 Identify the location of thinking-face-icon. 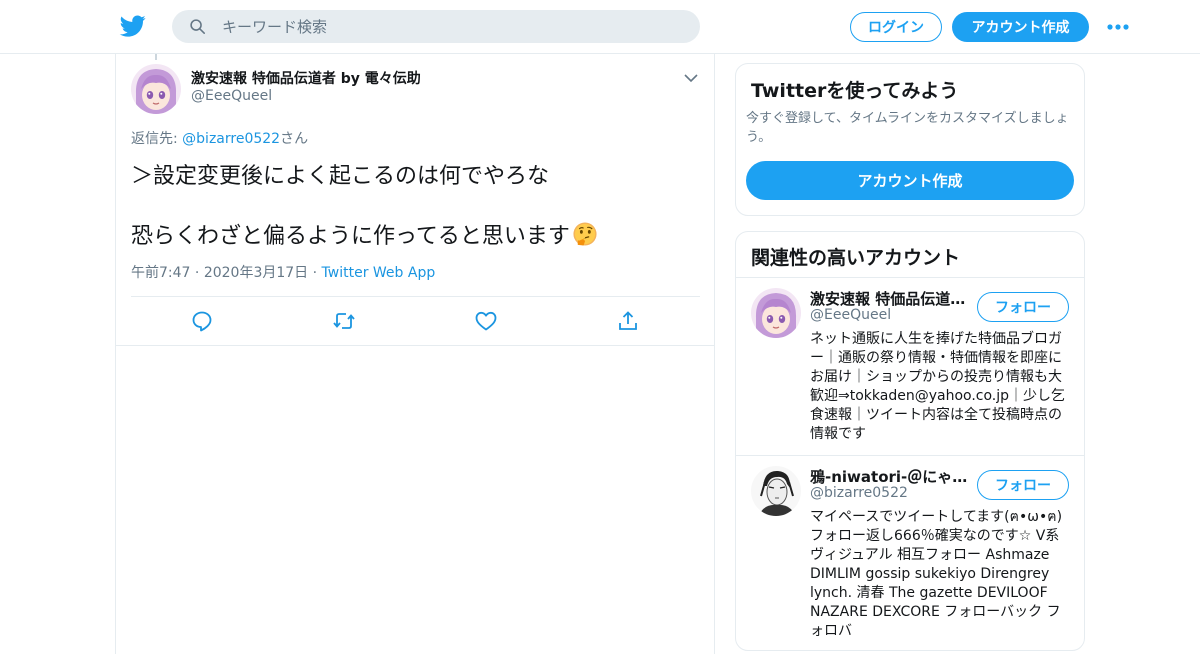
(585, 234).